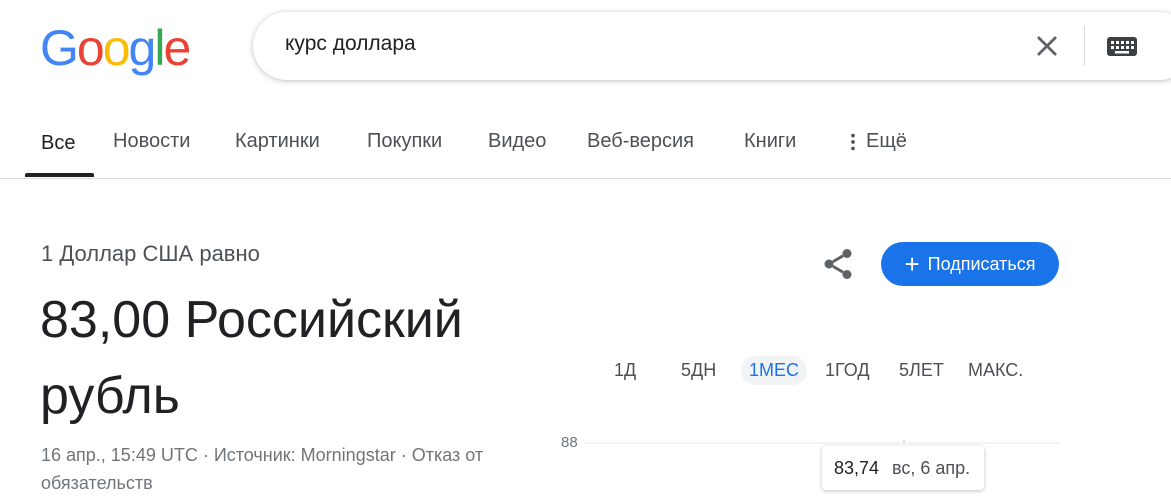 This screenshot has width=1171, height=497. What do you see at coordinates (59, 175) in the screenshot?
I see `active-tab-indicator` at bounding box center [59, 175].